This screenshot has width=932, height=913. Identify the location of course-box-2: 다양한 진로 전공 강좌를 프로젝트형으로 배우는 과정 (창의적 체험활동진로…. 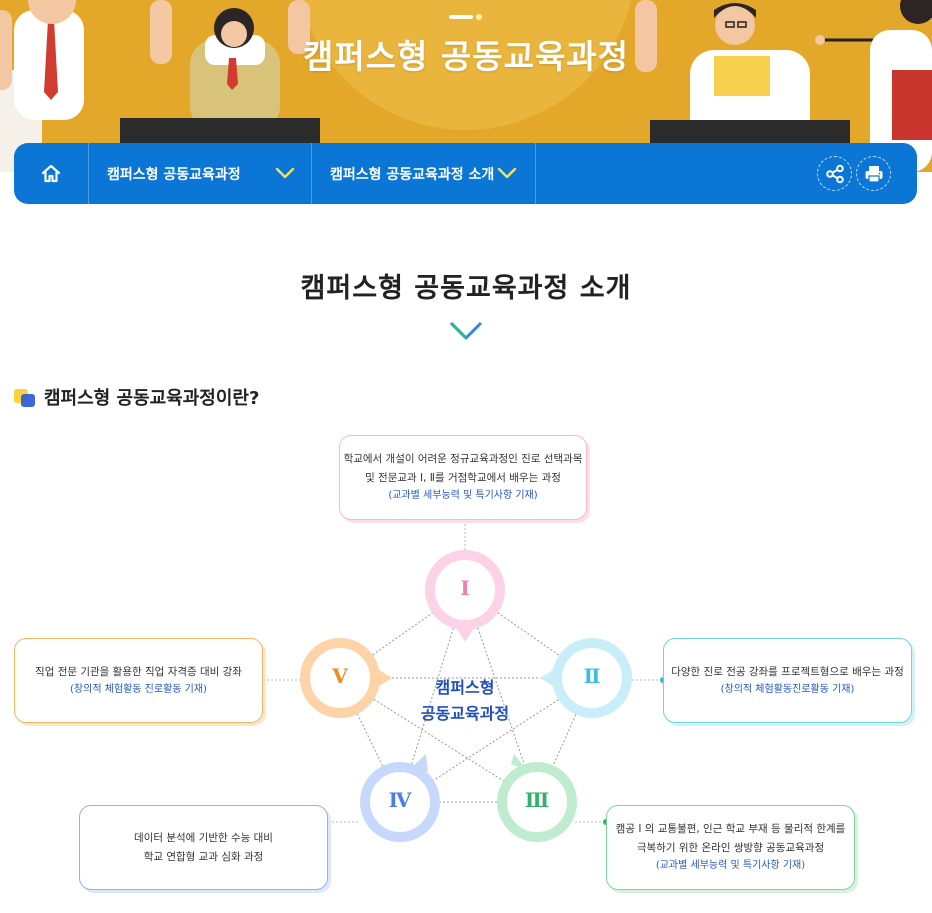
(787, 680).